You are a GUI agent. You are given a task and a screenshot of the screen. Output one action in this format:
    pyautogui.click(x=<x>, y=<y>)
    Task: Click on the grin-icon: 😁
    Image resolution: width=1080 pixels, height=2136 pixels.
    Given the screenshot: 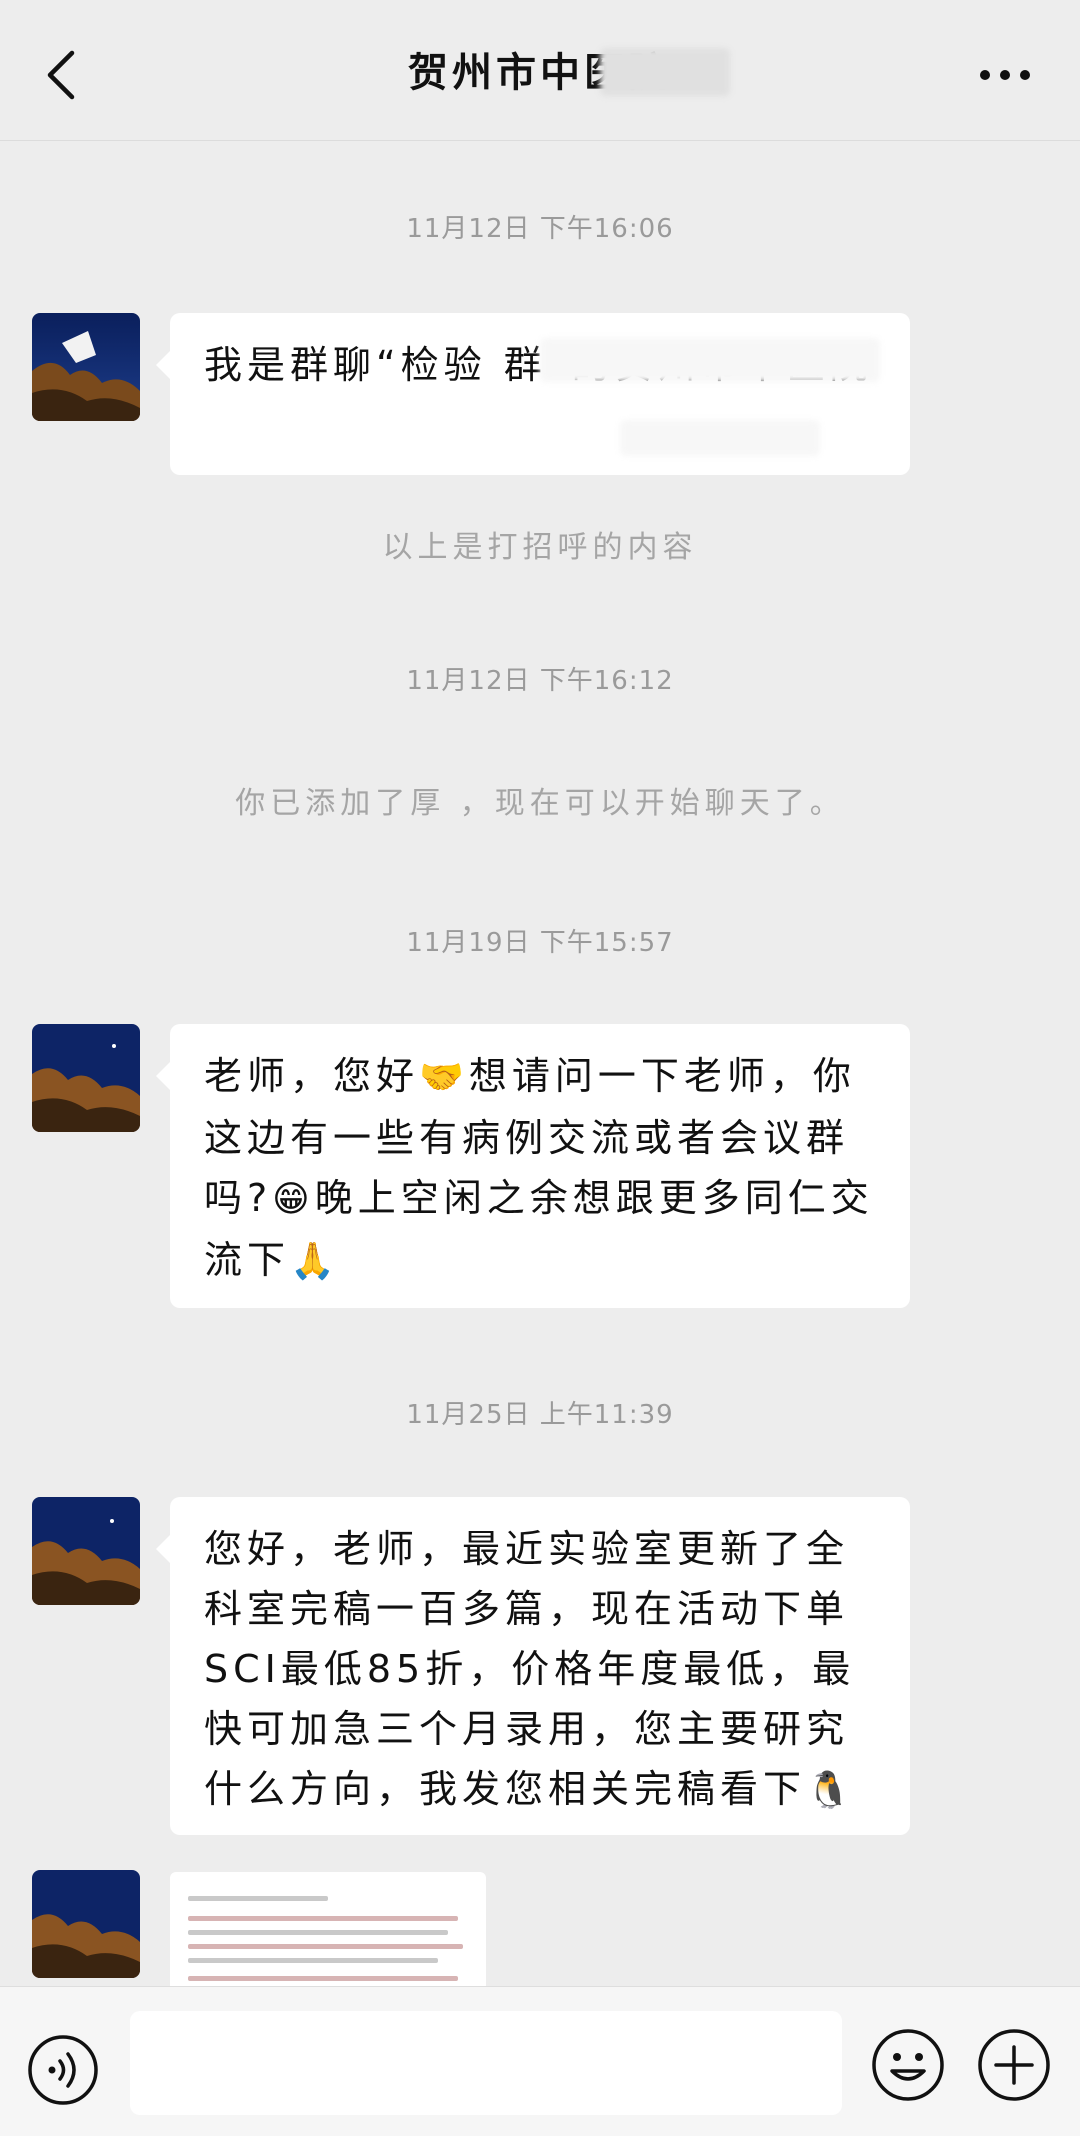 What is the action you would take?
    pyautogui.click(x=293, y=1199)
    